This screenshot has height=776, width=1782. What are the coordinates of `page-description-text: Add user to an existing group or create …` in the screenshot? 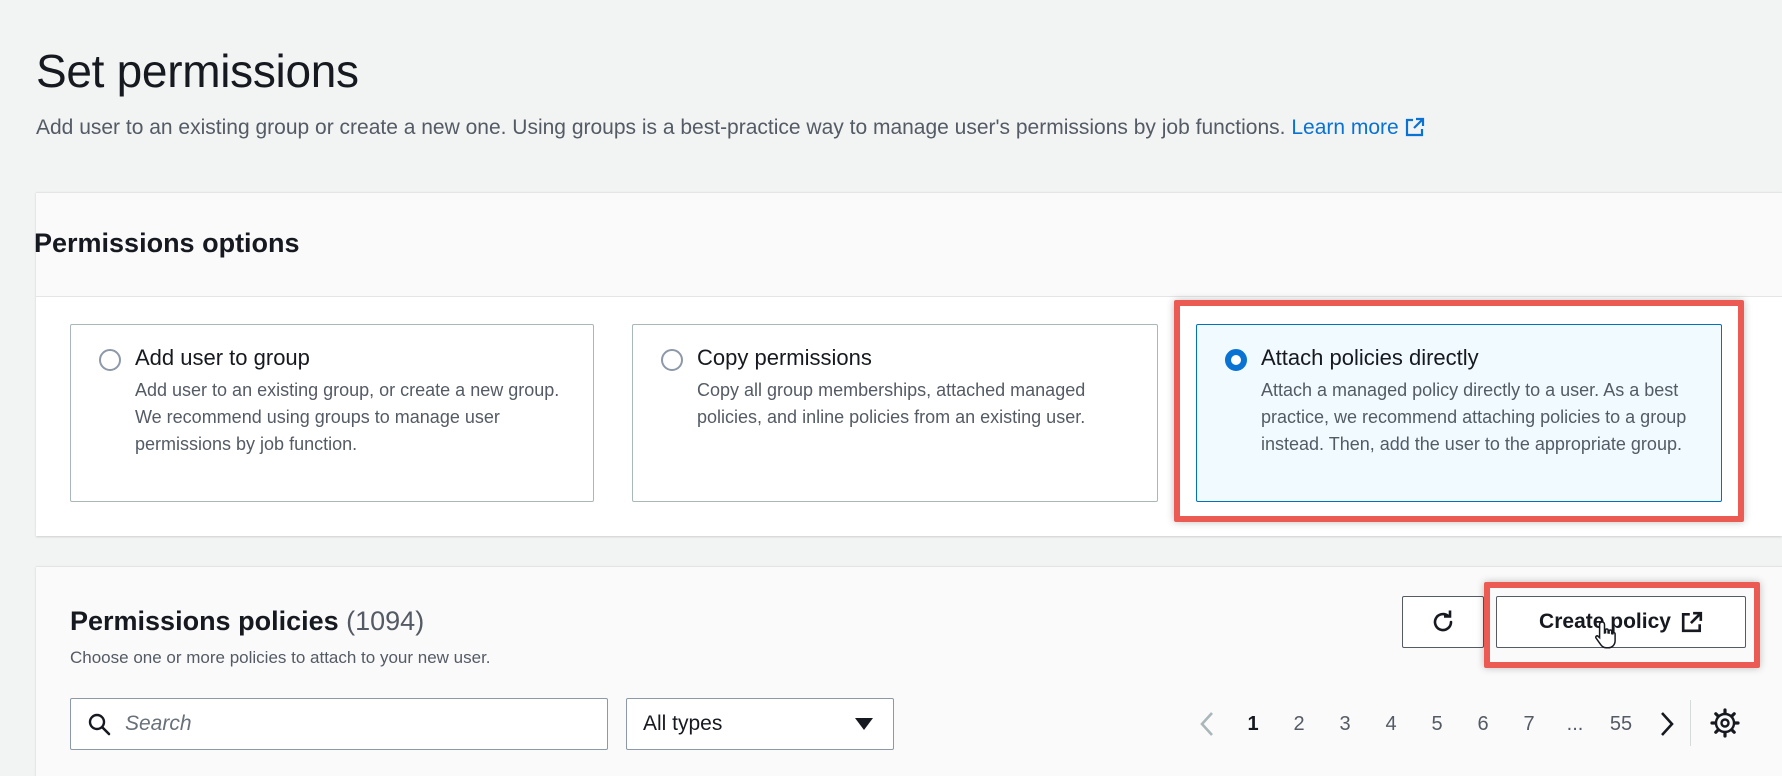 It's located at (661, 127).